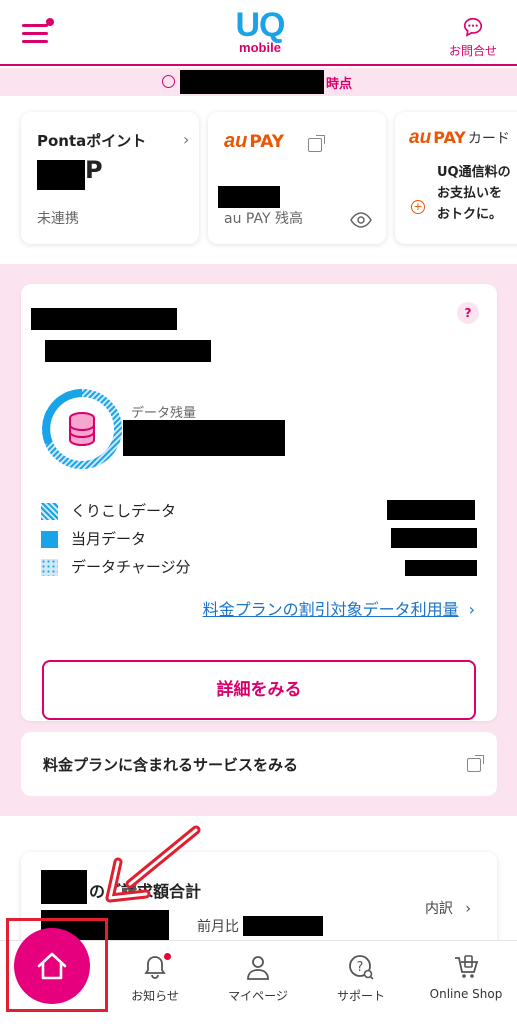  Describe the element at coordinates (339, 84) in the screenshot. I see `timestamp-suffix: 時点` at that location.